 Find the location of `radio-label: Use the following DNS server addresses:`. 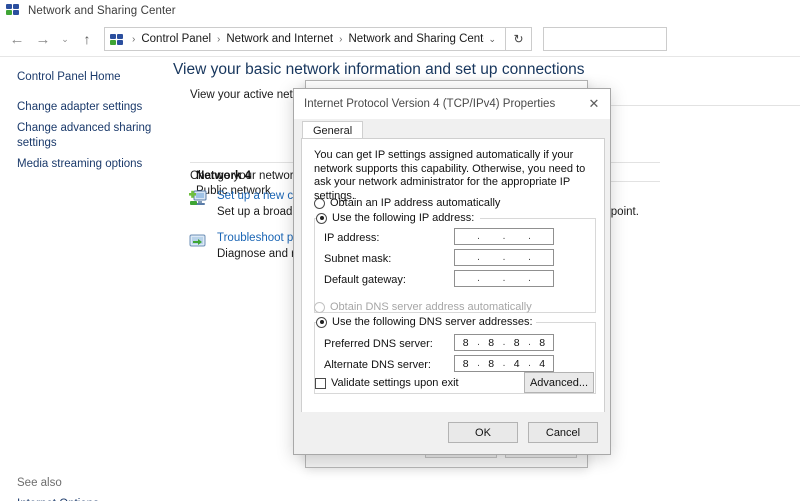

radio-label: Use the following DNS server addresses: is located at coordinates (432, 322).